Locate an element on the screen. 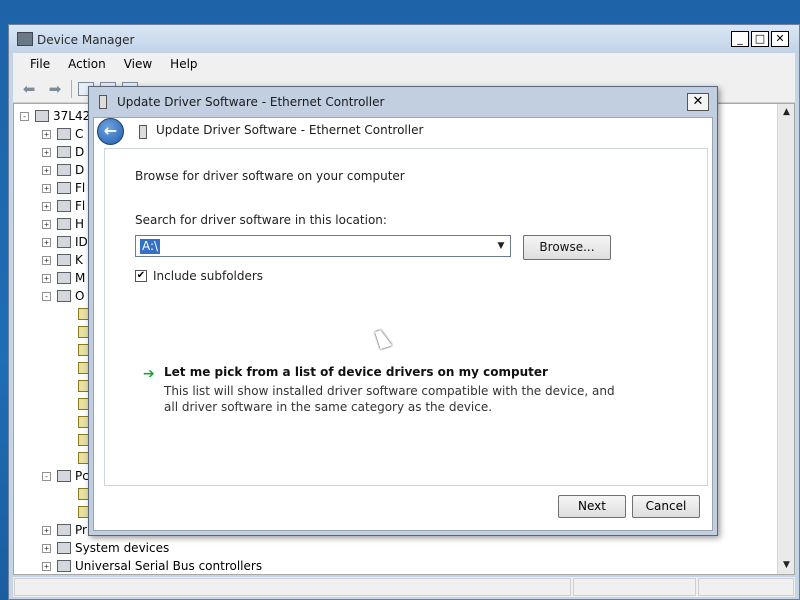 The image size is (800, 600). tree-item-label: H is located at coordinates (80, 224).